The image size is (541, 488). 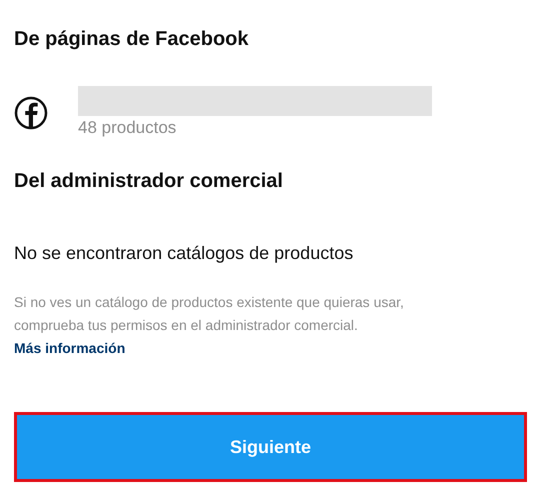 I want to click on empty-message: No se encontraron catálogos de productos, so click(x=184, y=253).